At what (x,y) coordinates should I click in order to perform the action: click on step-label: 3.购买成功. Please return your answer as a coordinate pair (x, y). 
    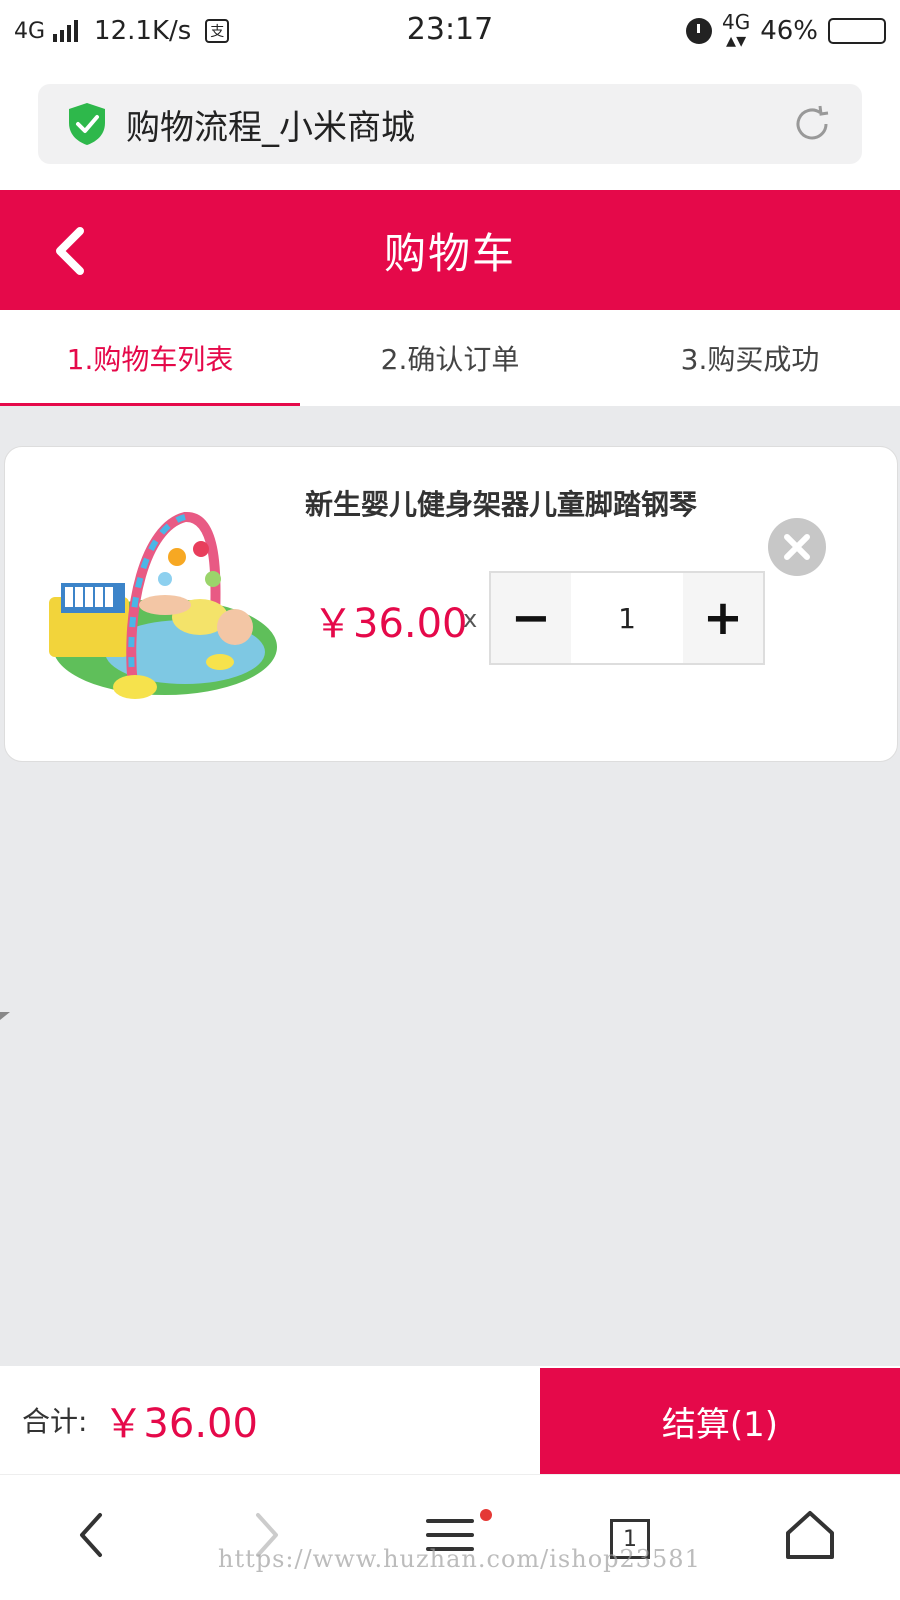
    Looking at the image, I should click on (750, 359).